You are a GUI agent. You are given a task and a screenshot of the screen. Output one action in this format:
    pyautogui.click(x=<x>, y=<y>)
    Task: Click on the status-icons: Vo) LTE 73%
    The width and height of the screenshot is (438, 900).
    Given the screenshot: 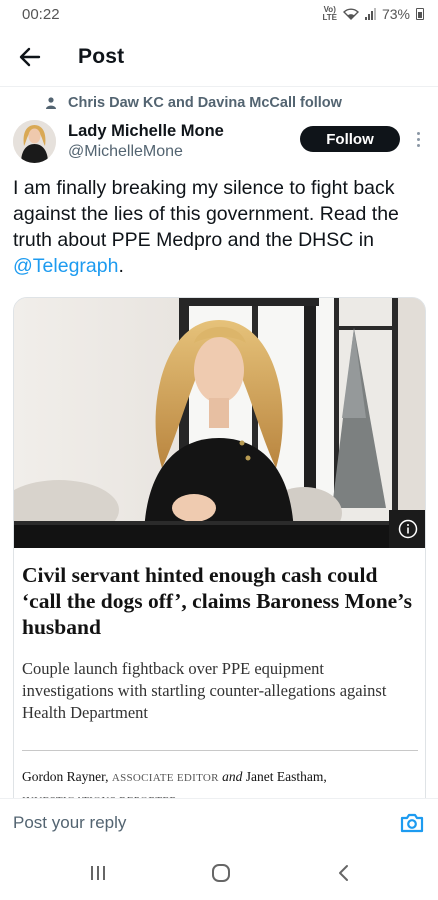 What is the action you would take?
    pyautogui.click(x=373, y=14)
    